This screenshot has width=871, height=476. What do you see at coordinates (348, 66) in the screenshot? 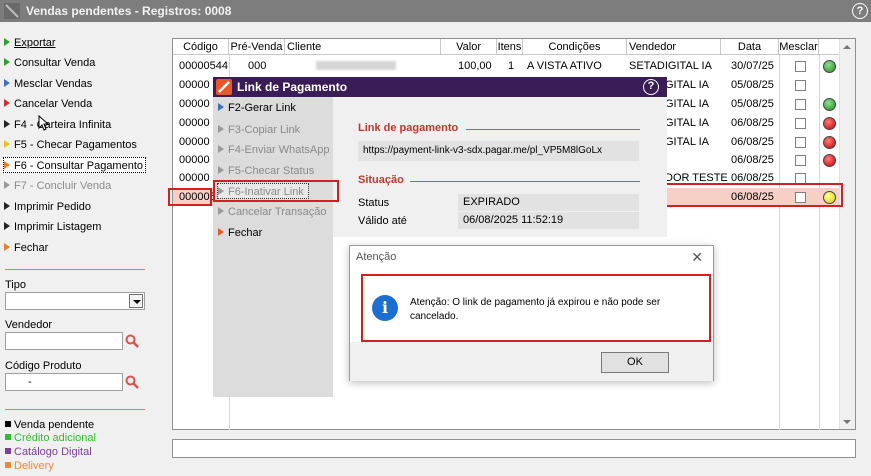
I see `cell-cliente-redacted` at bounding box center [348, 66].